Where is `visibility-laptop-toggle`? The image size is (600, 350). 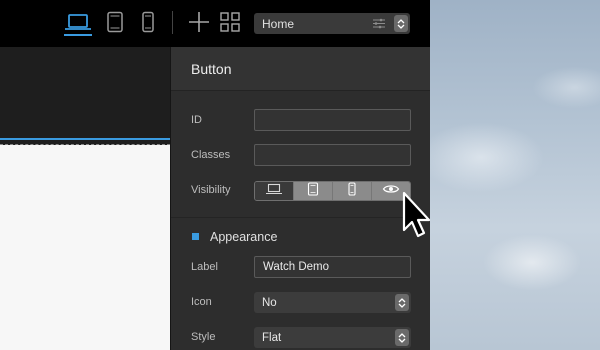 visibility-laptop-toggle is located at coordinates (274, 191).